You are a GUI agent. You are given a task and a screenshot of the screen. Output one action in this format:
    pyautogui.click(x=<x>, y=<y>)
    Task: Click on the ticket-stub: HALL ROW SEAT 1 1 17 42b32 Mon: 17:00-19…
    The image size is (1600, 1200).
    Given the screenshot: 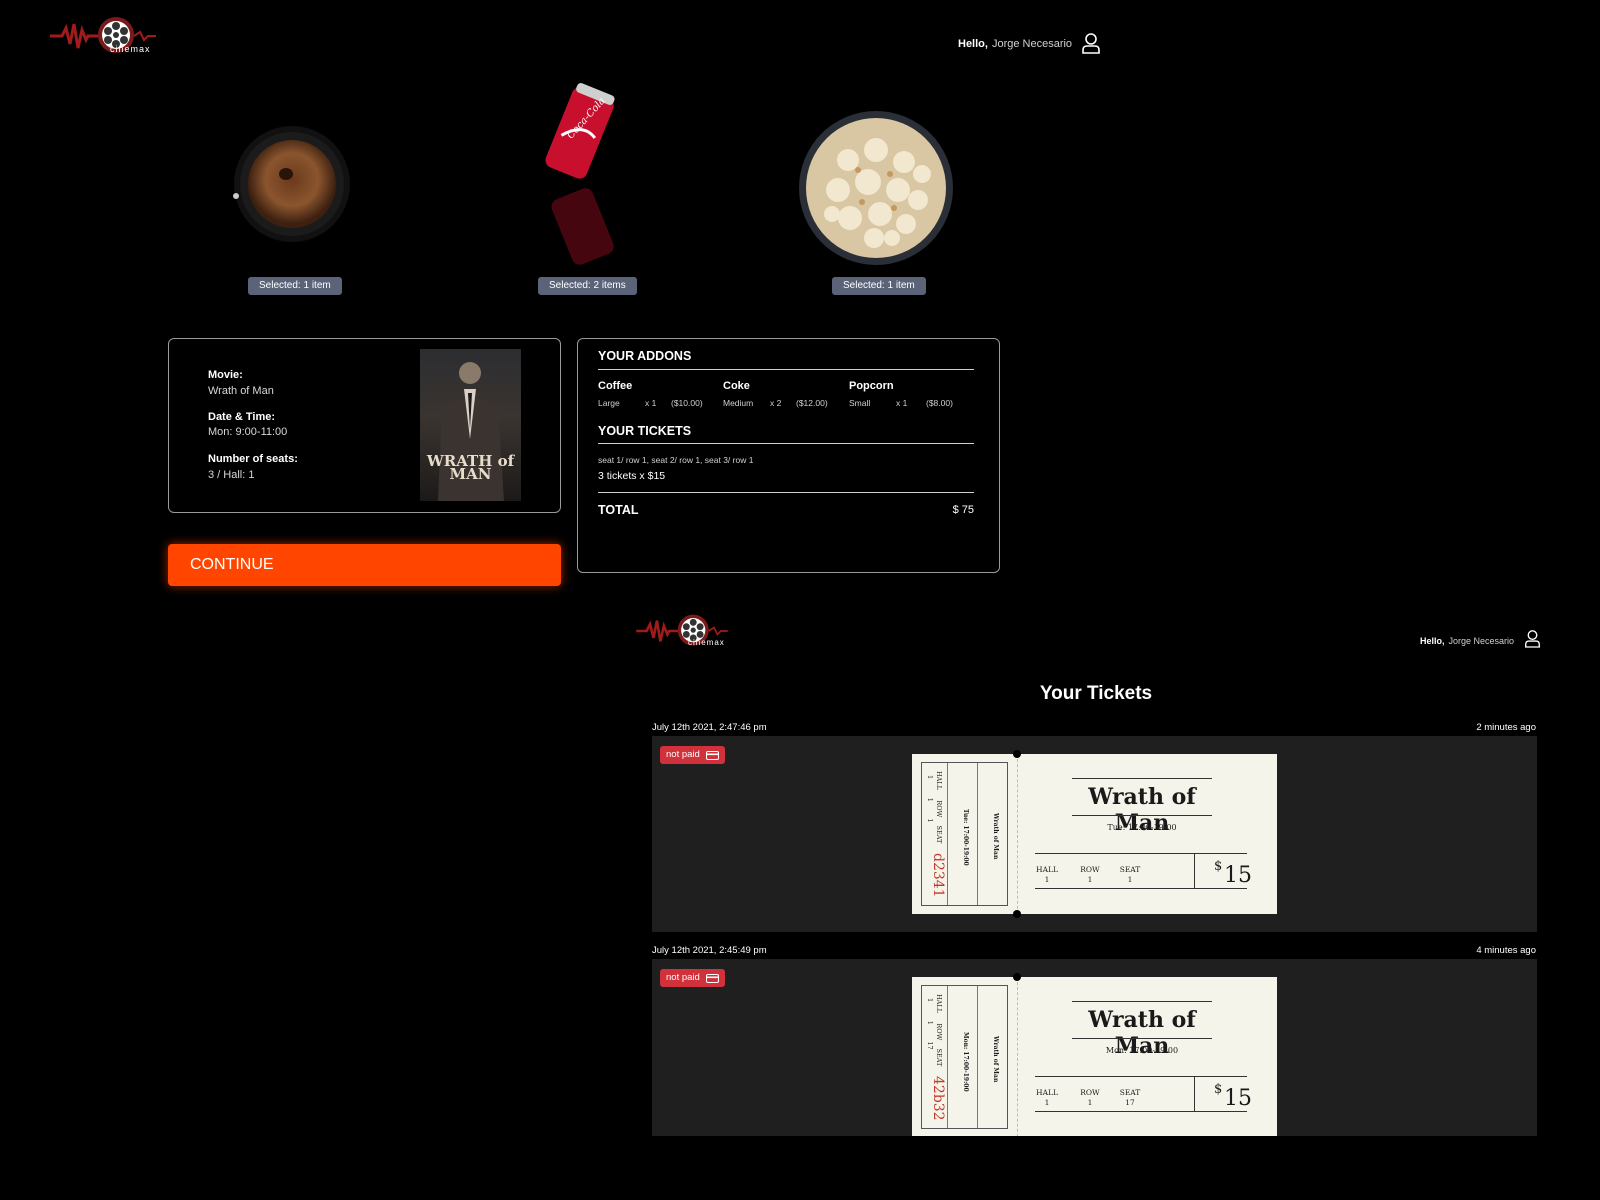 What is the action you would take?
    pyautogui.click(x=964, y=1057)
    